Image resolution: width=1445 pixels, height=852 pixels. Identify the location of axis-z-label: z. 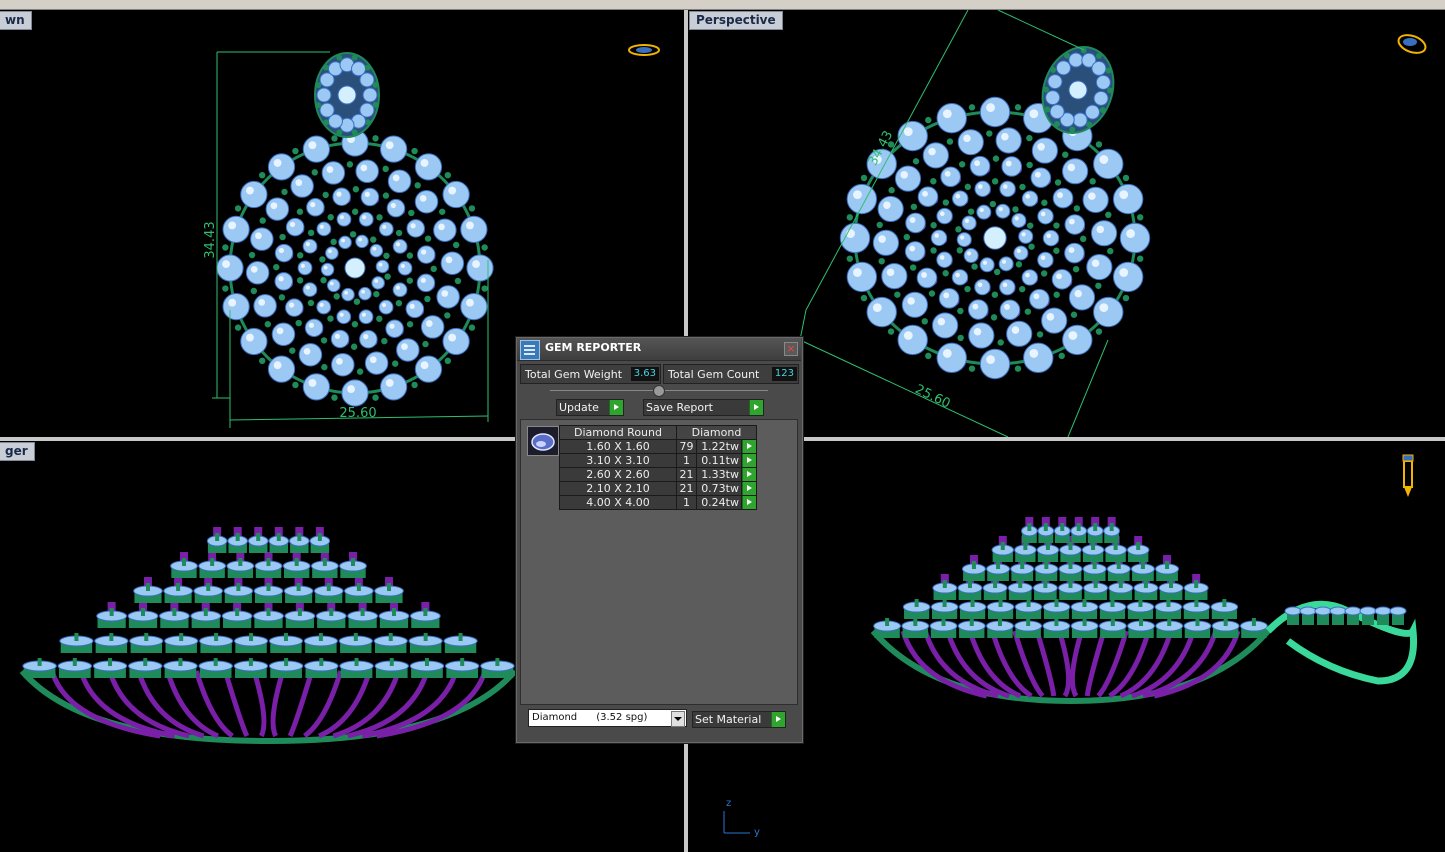
(728, 803).